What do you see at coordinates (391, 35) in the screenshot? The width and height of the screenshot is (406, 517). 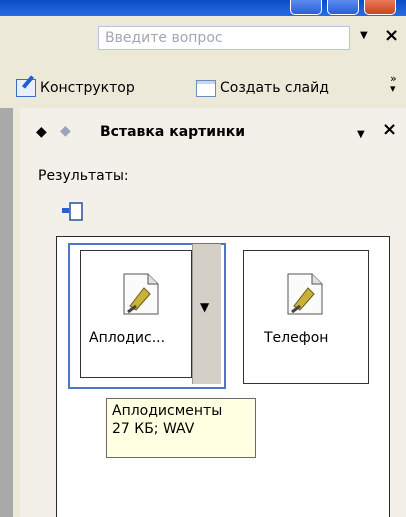 I see `document-close-icon: ×` at bounding box center [391, 35].